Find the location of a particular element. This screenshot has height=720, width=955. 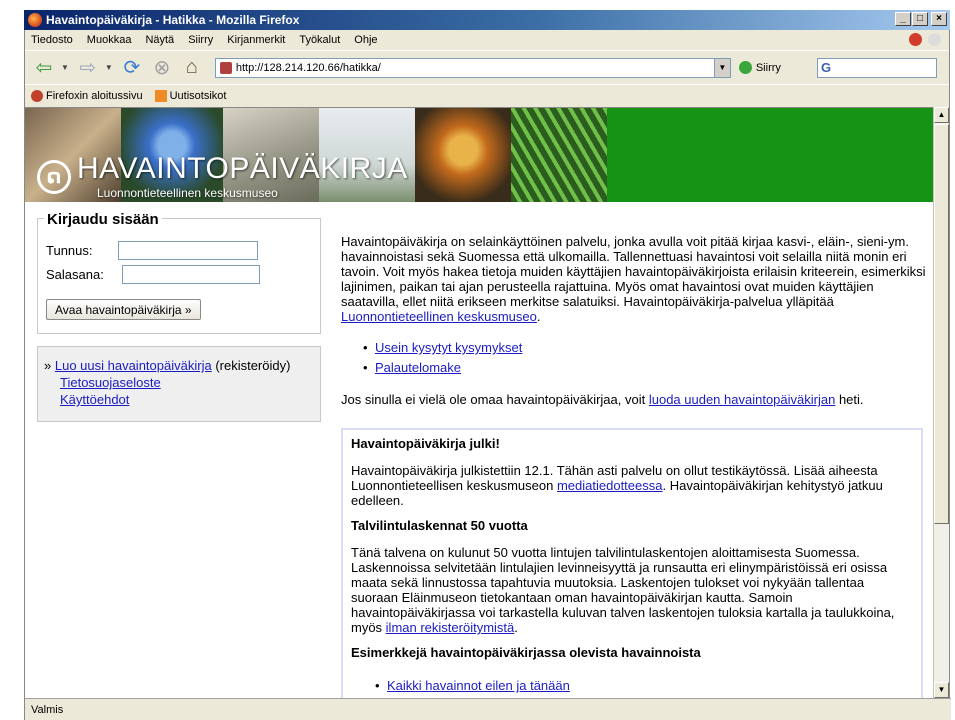

bookmark-label: Uutisotsikot is located at coordinates (198, 95).